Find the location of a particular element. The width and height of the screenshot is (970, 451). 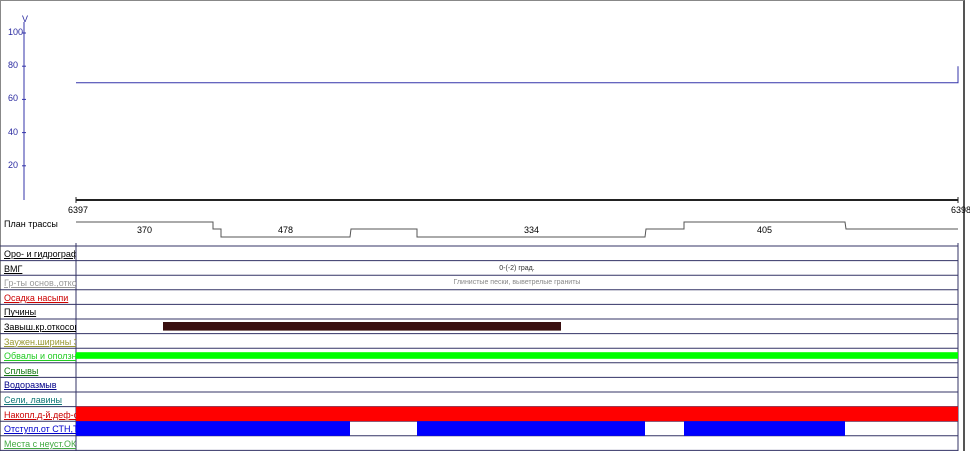

defects-bar is located at coordinates (517, 414).